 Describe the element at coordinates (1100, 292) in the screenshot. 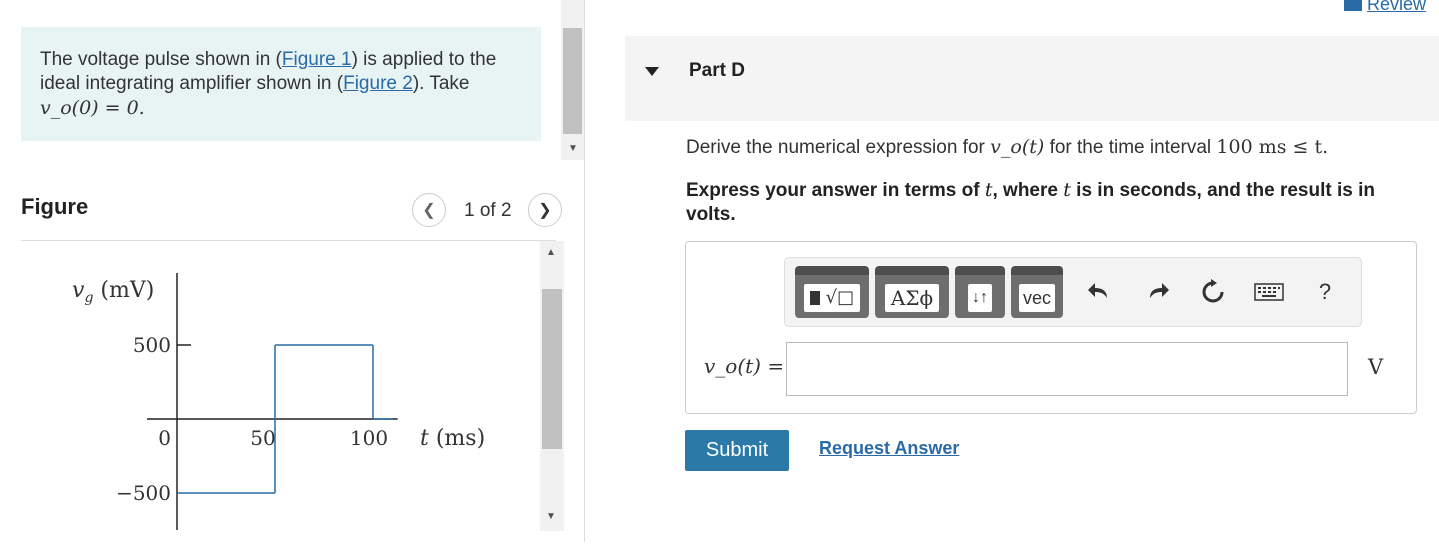

I see `undo-icon` at that location.